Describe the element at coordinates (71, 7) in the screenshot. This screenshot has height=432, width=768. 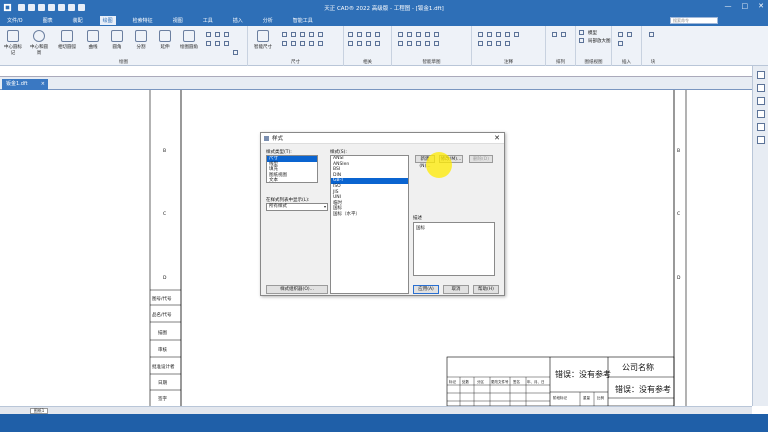
I see `print-icon` at that location.